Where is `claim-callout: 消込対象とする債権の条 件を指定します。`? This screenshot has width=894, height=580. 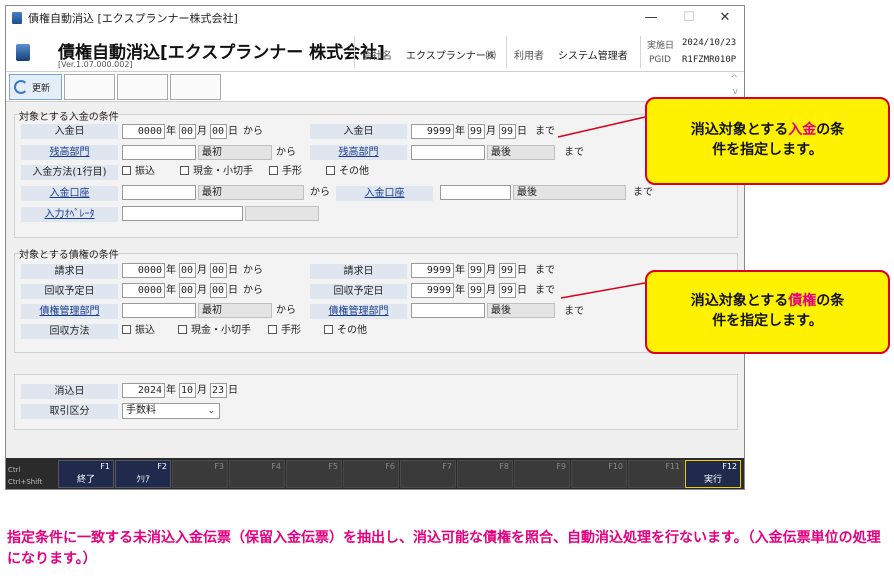
claim-callout: 消込対象とする債権の条 件を指定します。 is located at coordinates (767, 312).